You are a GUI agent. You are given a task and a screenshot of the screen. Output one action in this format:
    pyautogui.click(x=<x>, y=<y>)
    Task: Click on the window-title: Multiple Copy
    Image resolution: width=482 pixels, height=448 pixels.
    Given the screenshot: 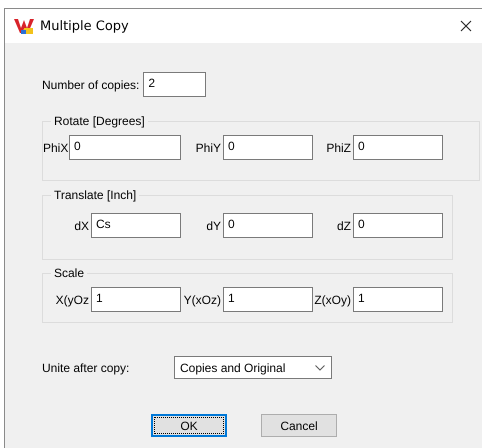 What is the action you would take?
    pyautogui.click(x=84, y=26)
    